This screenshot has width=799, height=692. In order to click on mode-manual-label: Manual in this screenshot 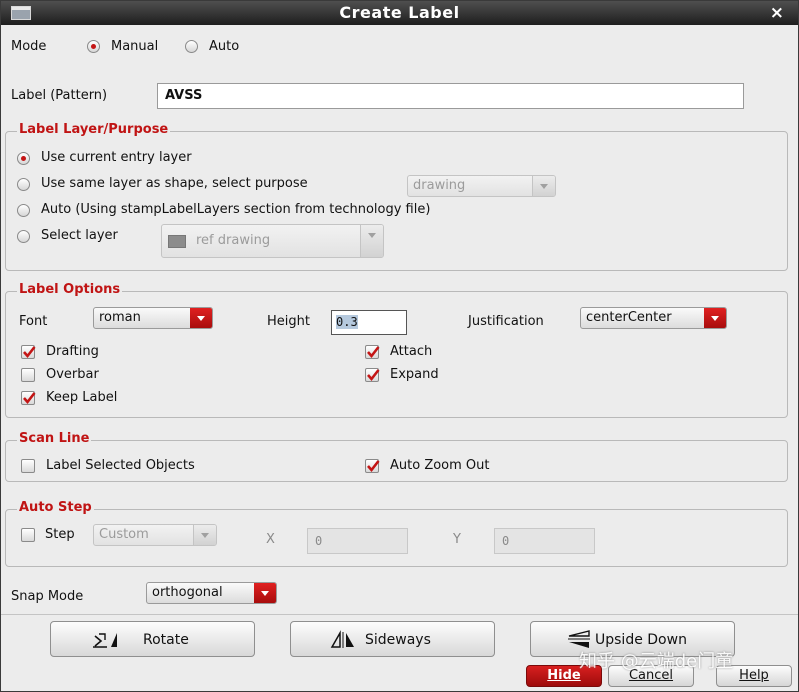, I will do `click(134, 46)`.